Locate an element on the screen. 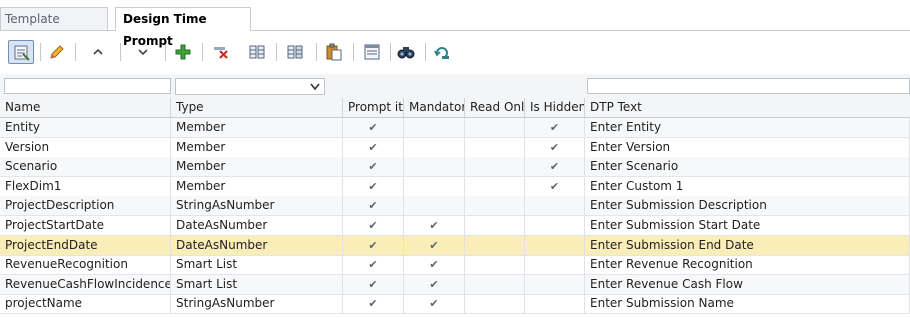 The width and height of the screenshot is (910, 318). add-button is located at coordinates (183, 52).